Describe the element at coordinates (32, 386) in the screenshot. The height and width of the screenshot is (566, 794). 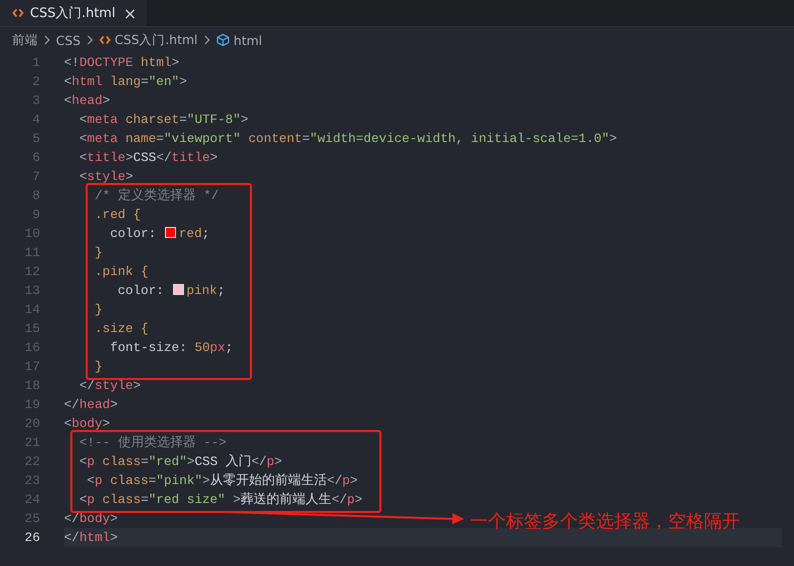
I see `line-number: 18` at that location.